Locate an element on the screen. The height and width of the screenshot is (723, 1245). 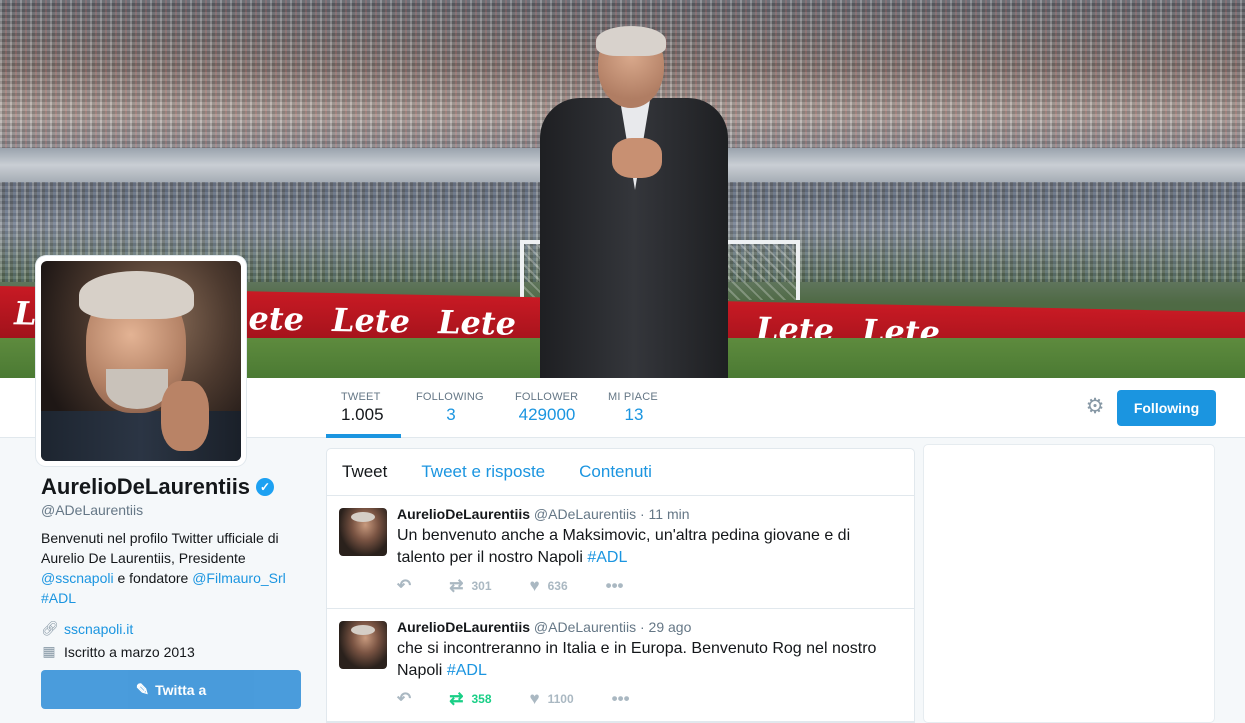
stat-likes: MI PIACE 13 is located at coordinates (634, 408).